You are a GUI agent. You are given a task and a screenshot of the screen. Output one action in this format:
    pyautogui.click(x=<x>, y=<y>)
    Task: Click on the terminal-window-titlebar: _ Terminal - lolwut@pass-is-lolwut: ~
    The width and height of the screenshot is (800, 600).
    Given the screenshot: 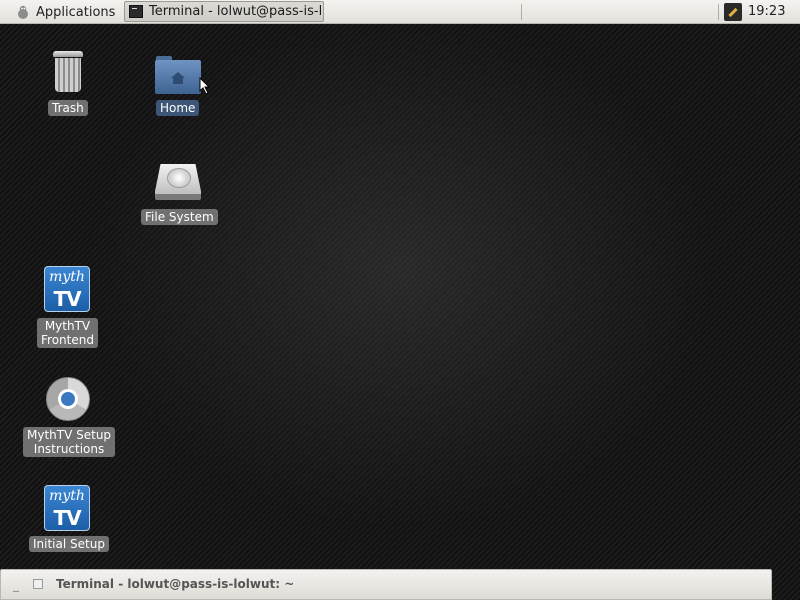 What is the action you would take?
    pyautogui.click(x=386, y=584)
    